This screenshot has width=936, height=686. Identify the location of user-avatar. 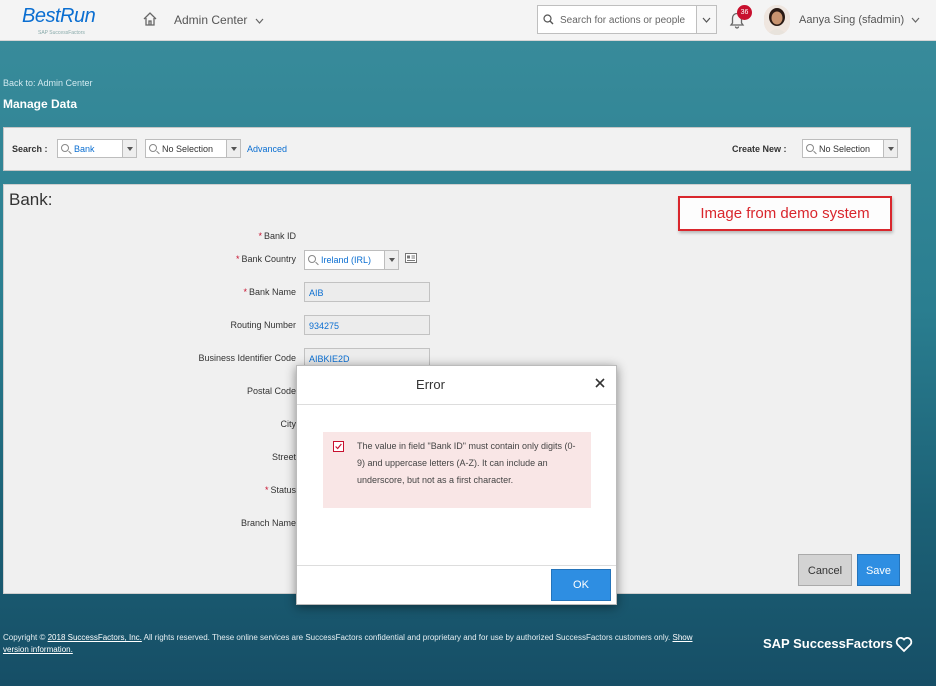
(777, 20).